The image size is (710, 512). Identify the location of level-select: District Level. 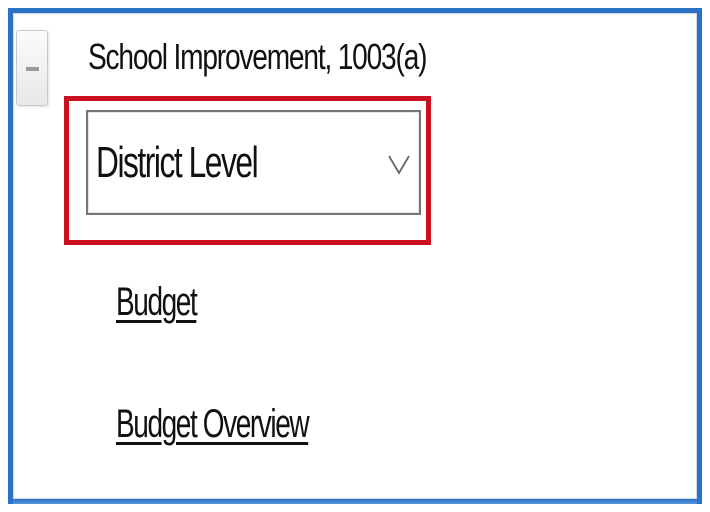
(253, 162).